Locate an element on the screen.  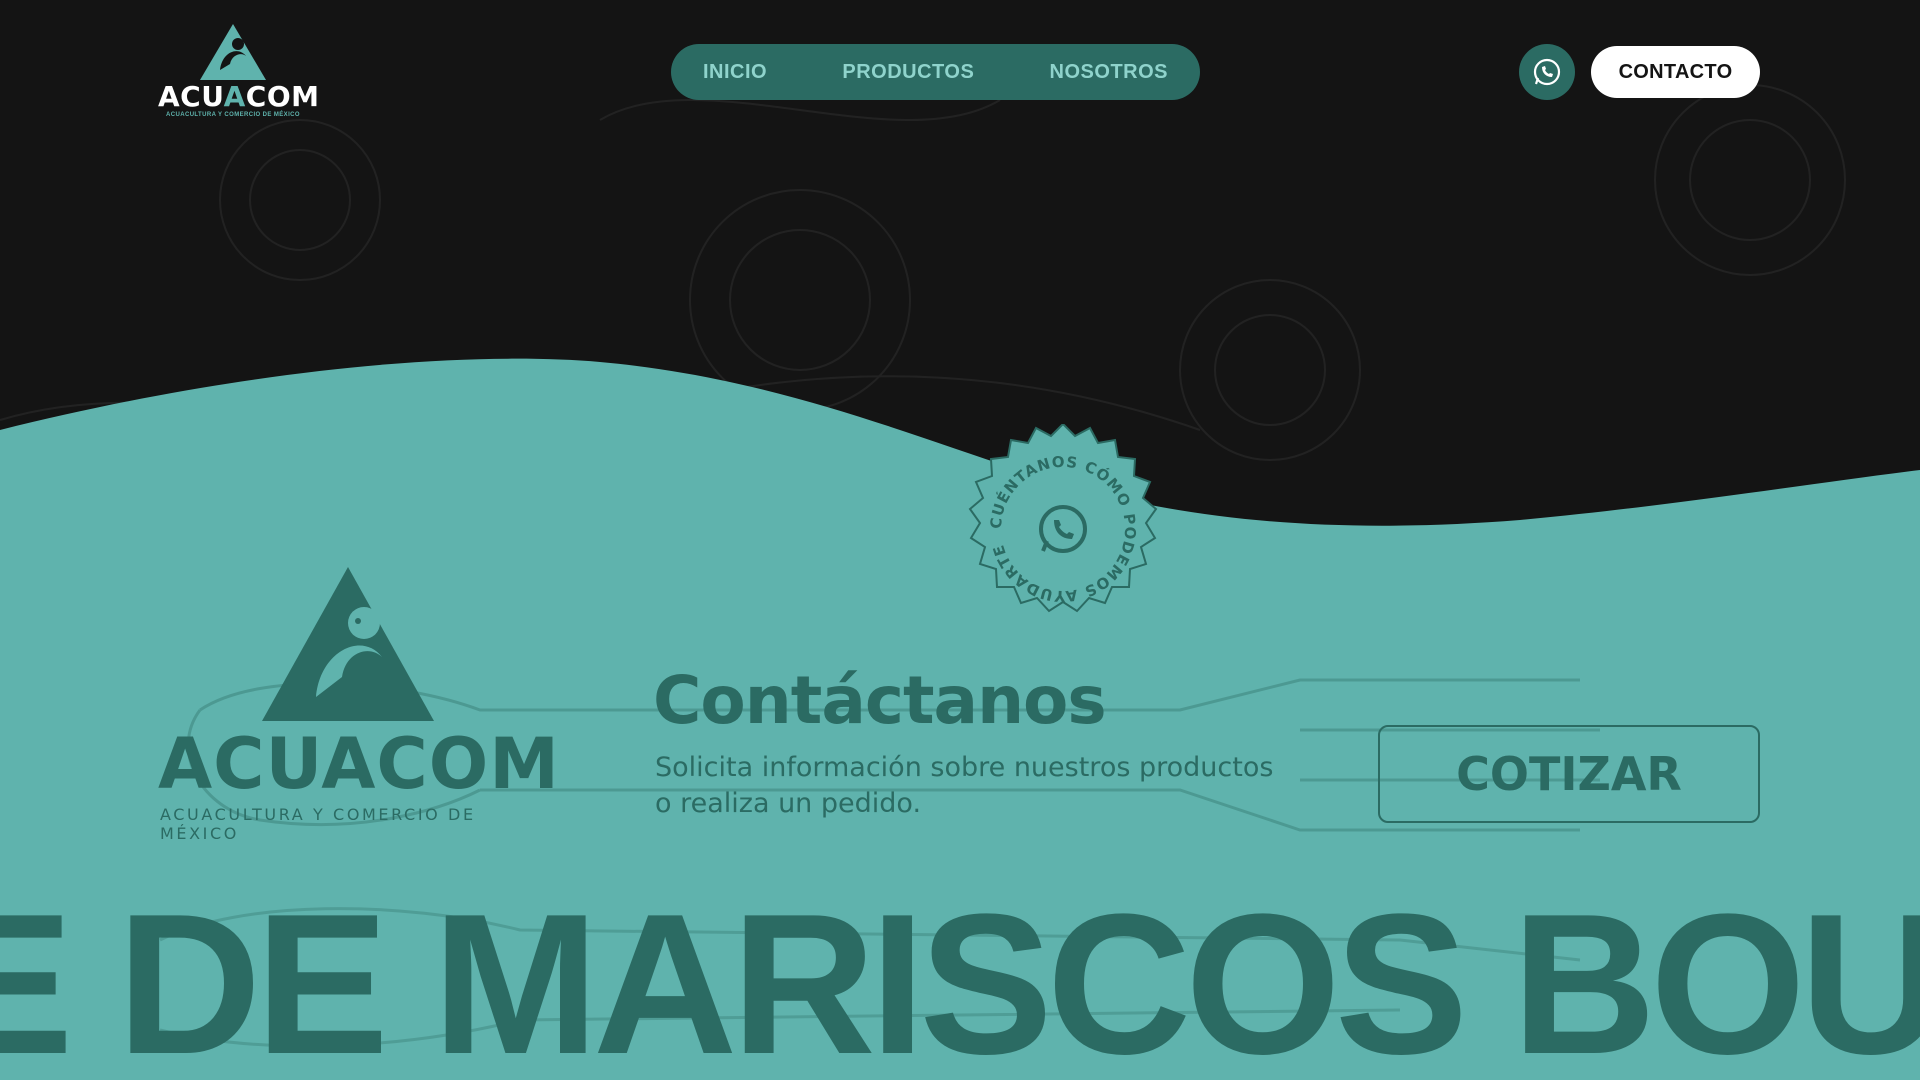
whatsapp-button is located at coordinates (1547, 72).